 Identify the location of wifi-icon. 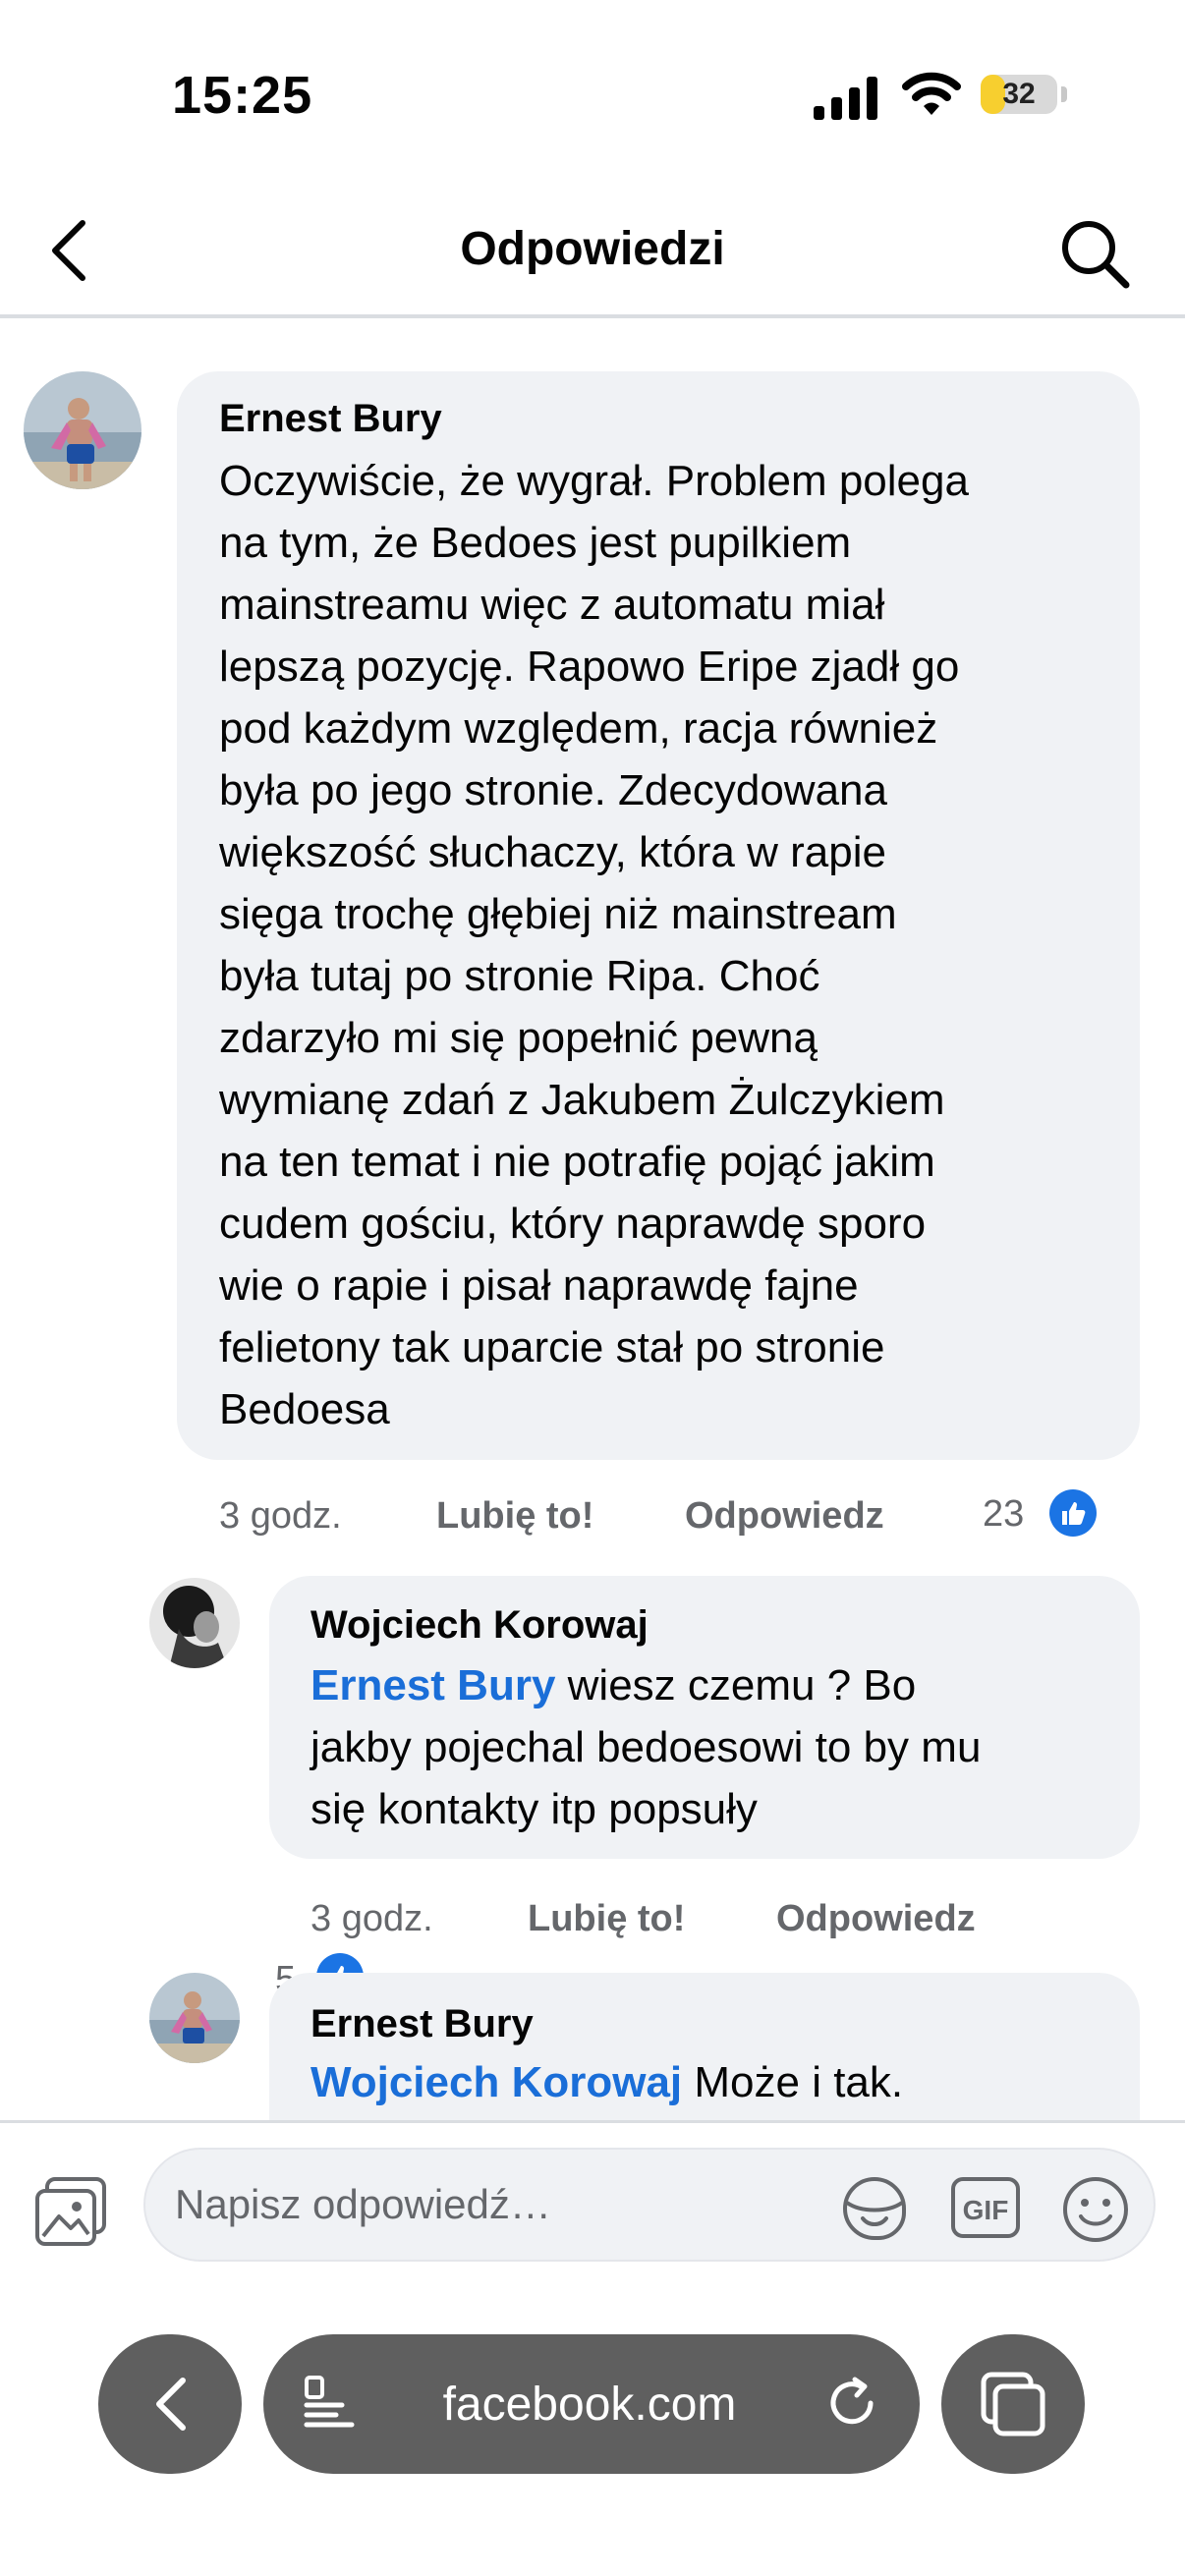
(932, 96).